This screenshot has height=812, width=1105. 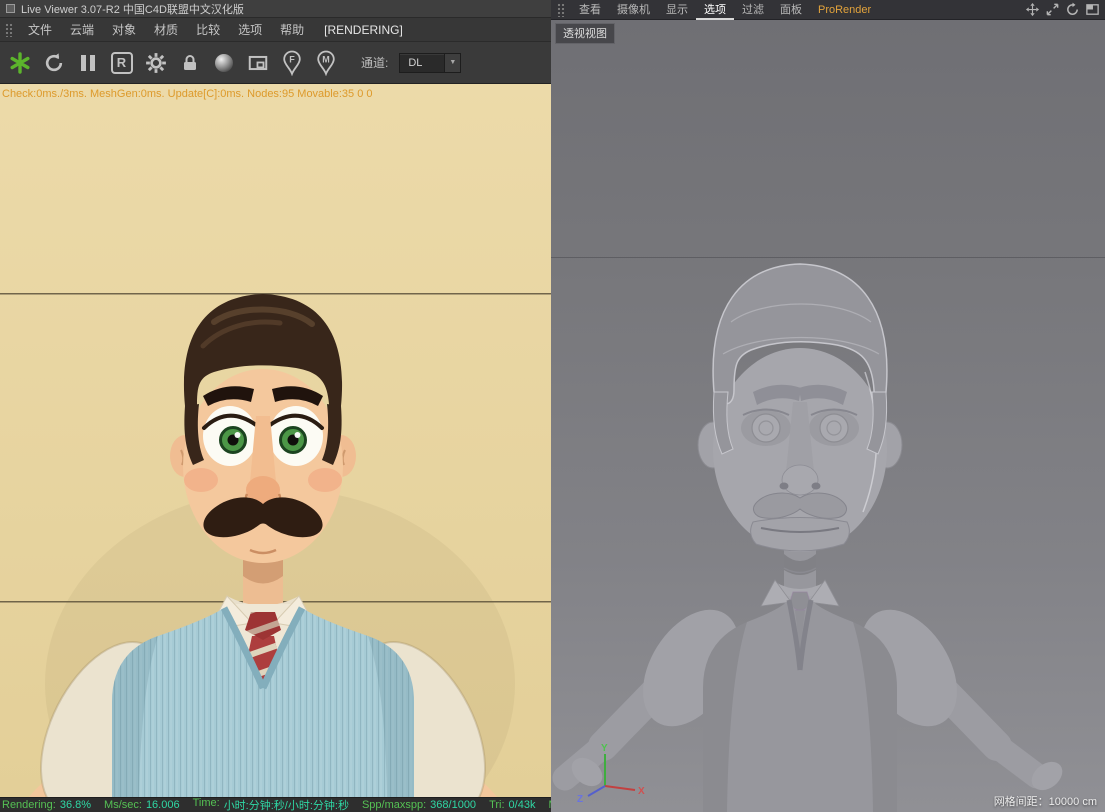 What do you see at coordinates (791, 10) in the screenshot?
I see `vp-menu-panel: 面板` at bounding box center [791, 10].